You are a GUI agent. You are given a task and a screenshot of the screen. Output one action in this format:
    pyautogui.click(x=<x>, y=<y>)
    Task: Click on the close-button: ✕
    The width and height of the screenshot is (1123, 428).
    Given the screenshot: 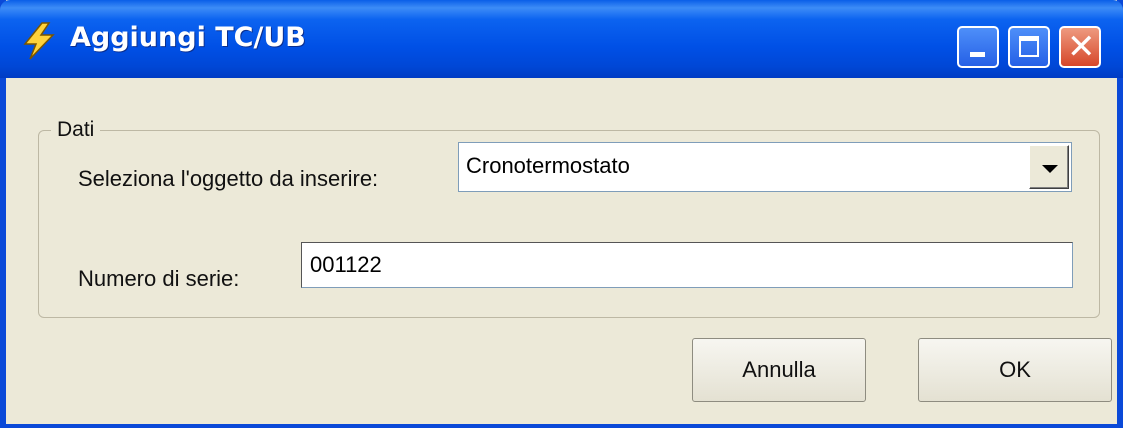 What is the action you would take?
    pyautogui.click(x=1080, y=47)
    